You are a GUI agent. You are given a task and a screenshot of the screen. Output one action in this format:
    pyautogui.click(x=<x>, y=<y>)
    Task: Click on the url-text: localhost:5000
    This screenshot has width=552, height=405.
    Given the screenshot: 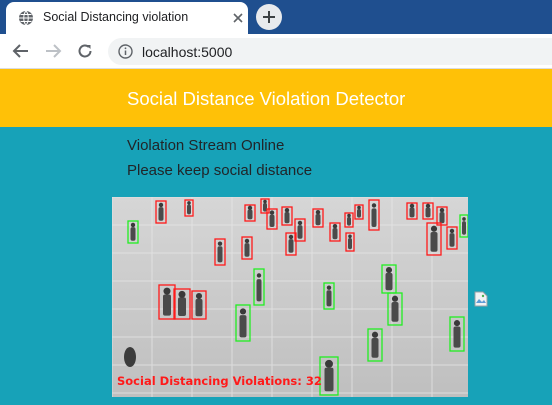 What is the action you would take?
    pyautogui.click(x=187, y=52)
    